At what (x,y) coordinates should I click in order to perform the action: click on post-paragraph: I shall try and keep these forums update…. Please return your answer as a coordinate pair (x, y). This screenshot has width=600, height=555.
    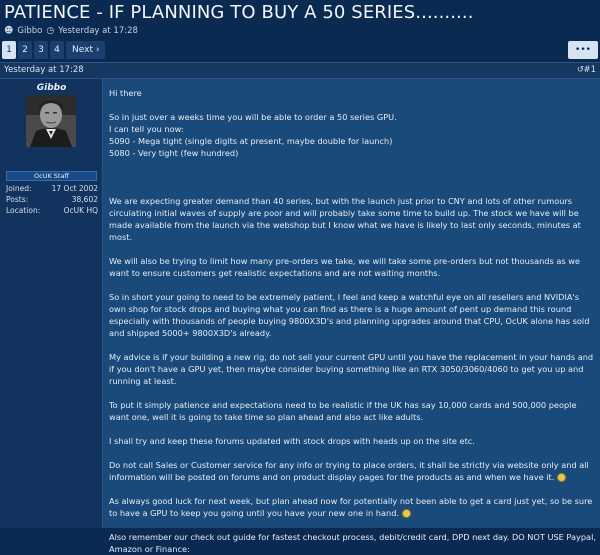
    Looking at the image, I should click on (292, 441).